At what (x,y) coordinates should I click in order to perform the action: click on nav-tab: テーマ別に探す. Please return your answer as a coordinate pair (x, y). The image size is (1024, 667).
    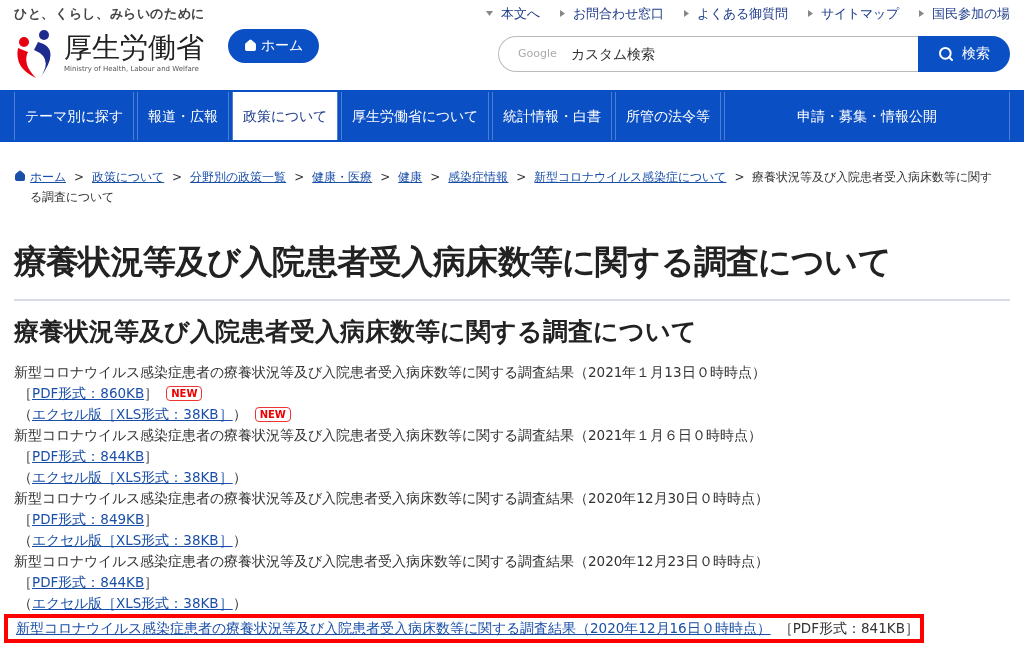
    Looking at the image, I should click on (74, 116).